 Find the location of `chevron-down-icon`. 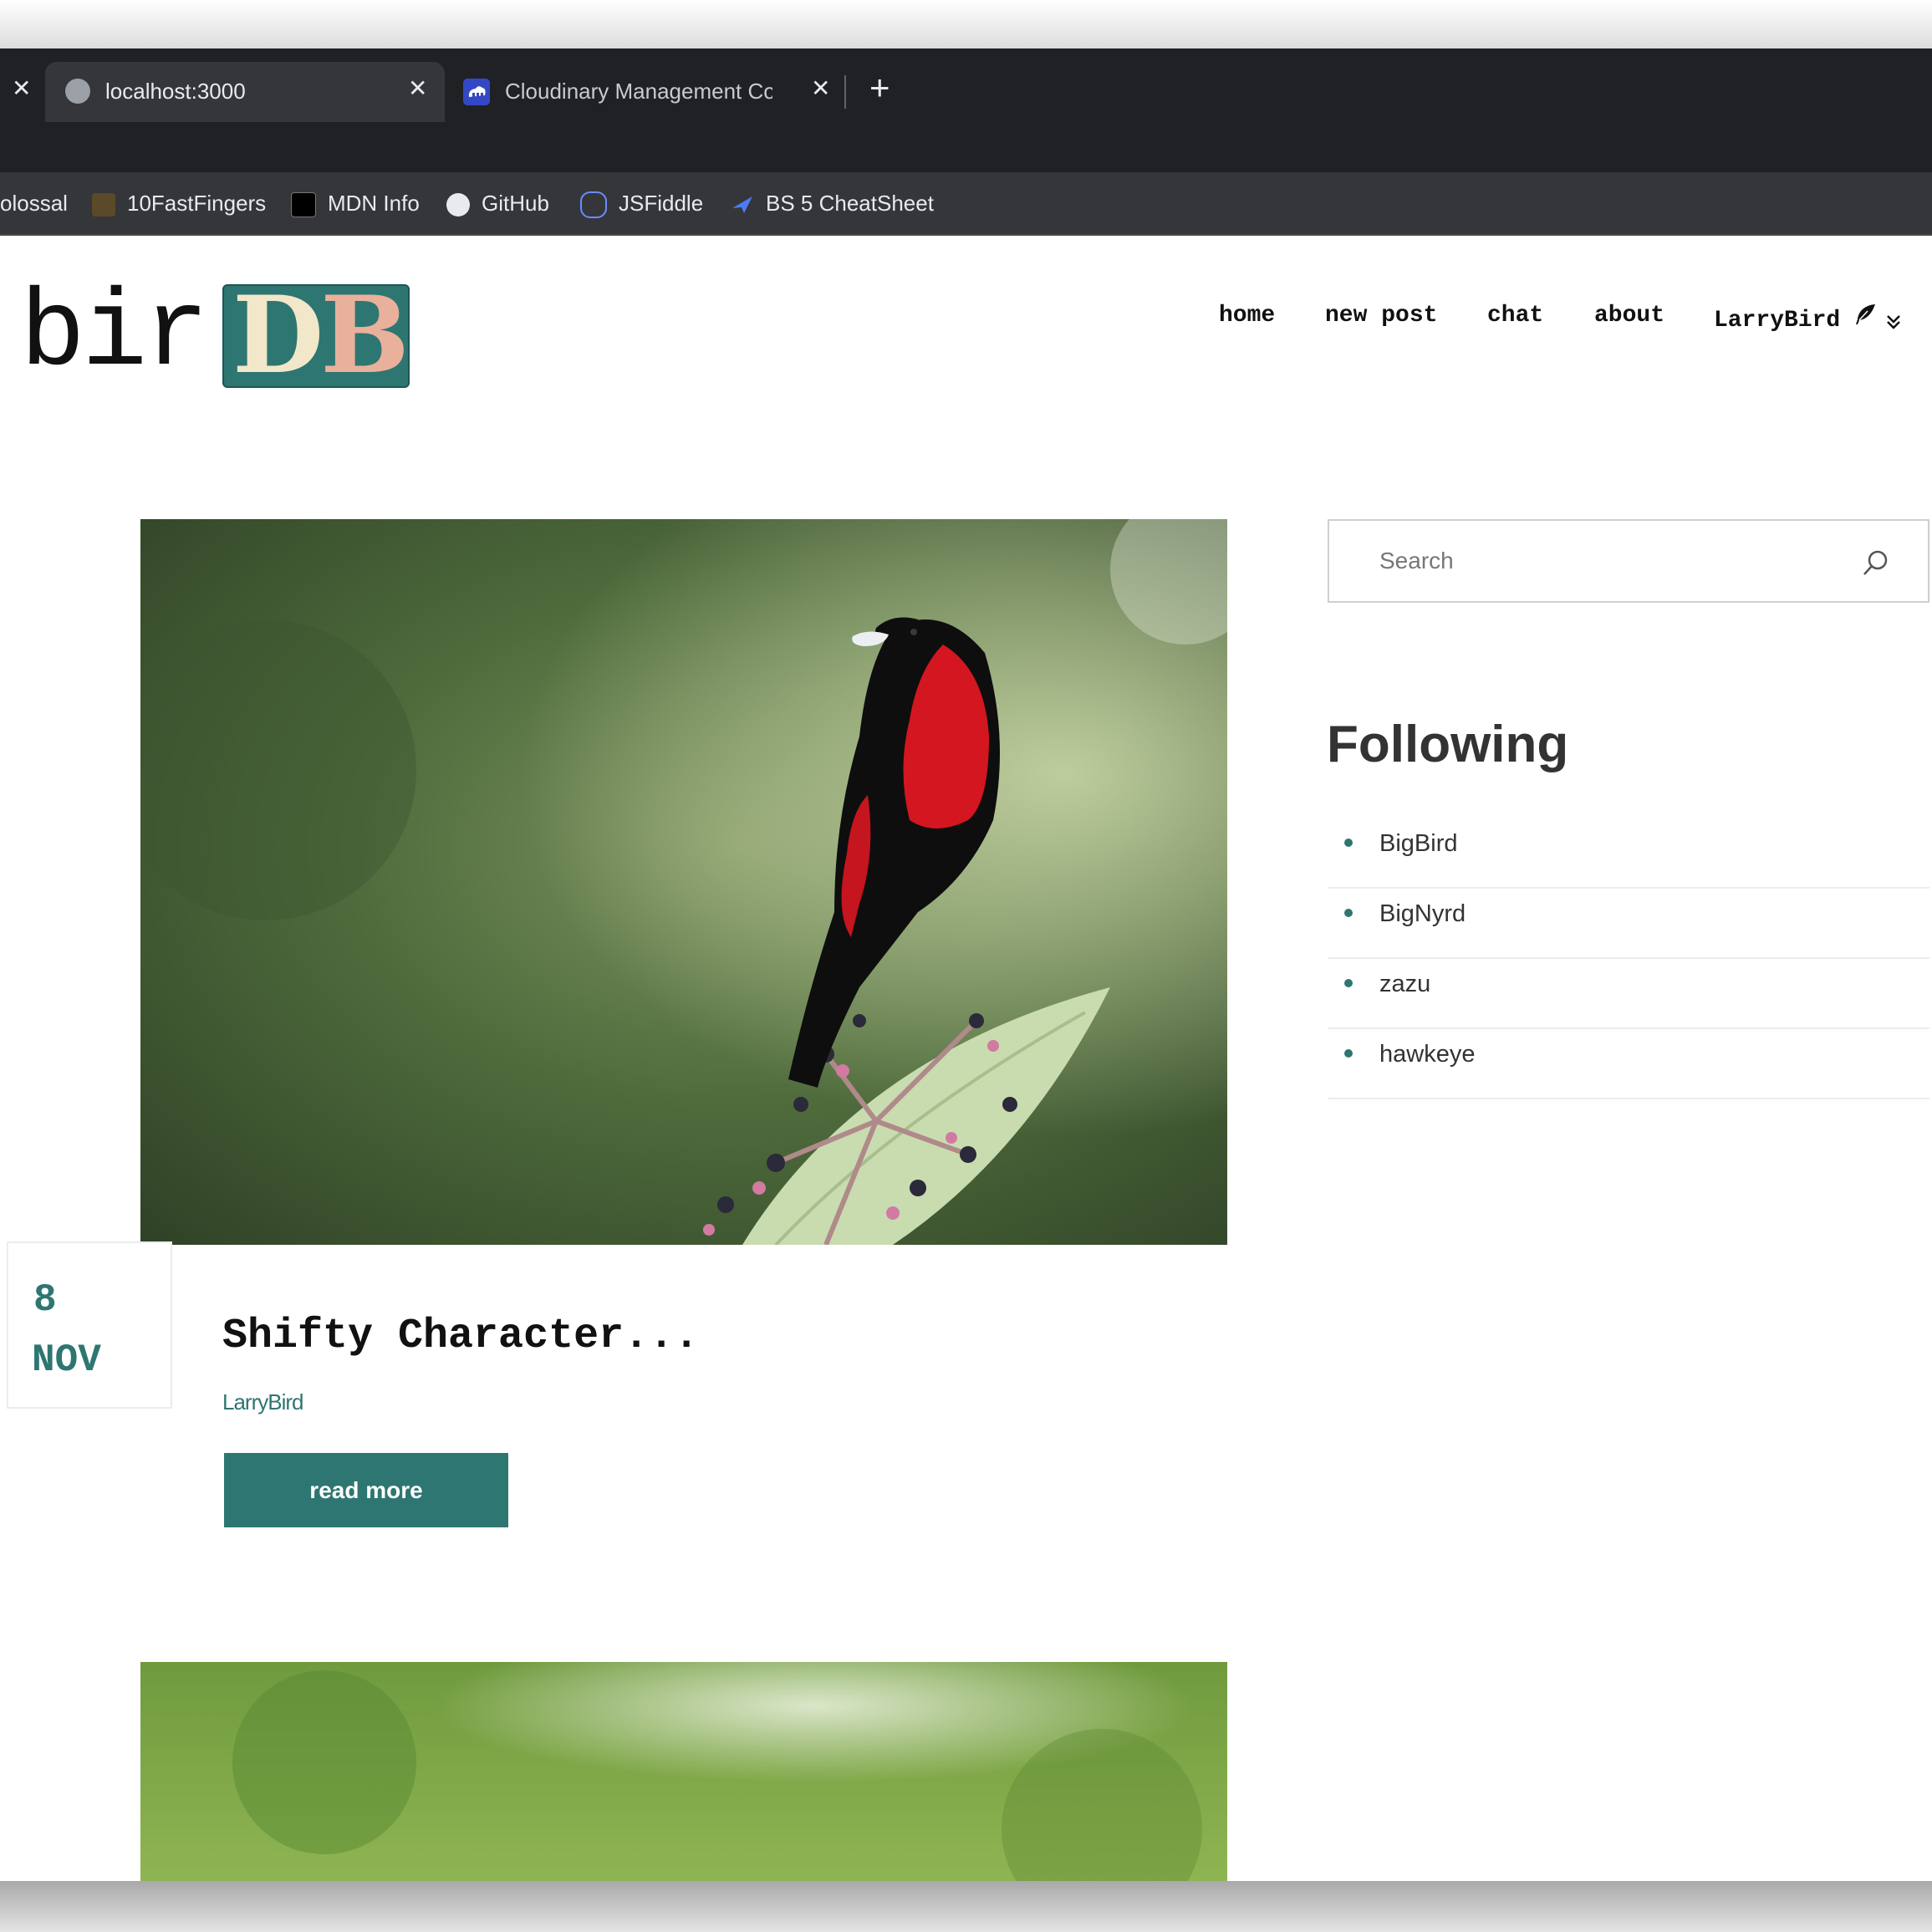

chevron-down-icon is located at coordinates (1893, 325).